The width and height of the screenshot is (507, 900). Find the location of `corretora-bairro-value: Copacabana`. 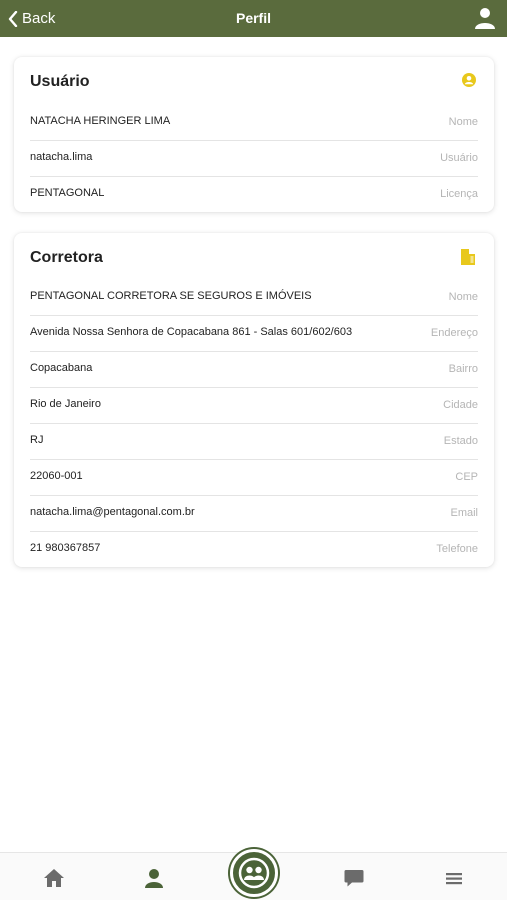

corretora-bairro-value: Copacabana is located at coordinates (61, 368).